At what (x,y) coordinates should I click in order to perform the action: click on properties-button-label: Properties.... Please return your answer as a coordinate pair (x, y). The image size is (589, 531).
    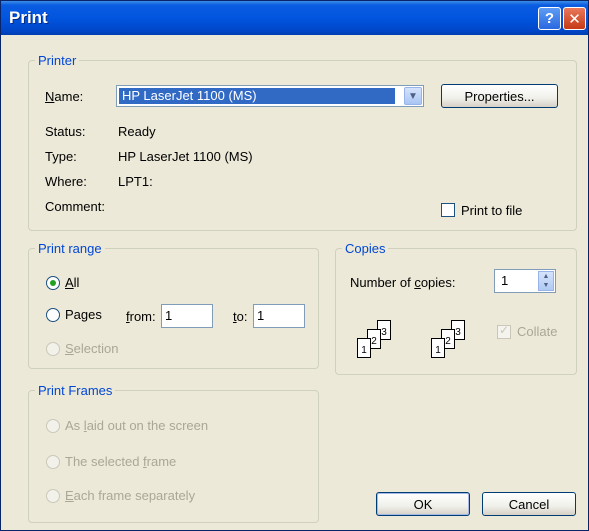
    Looking at the image, I should click on (499, 96).